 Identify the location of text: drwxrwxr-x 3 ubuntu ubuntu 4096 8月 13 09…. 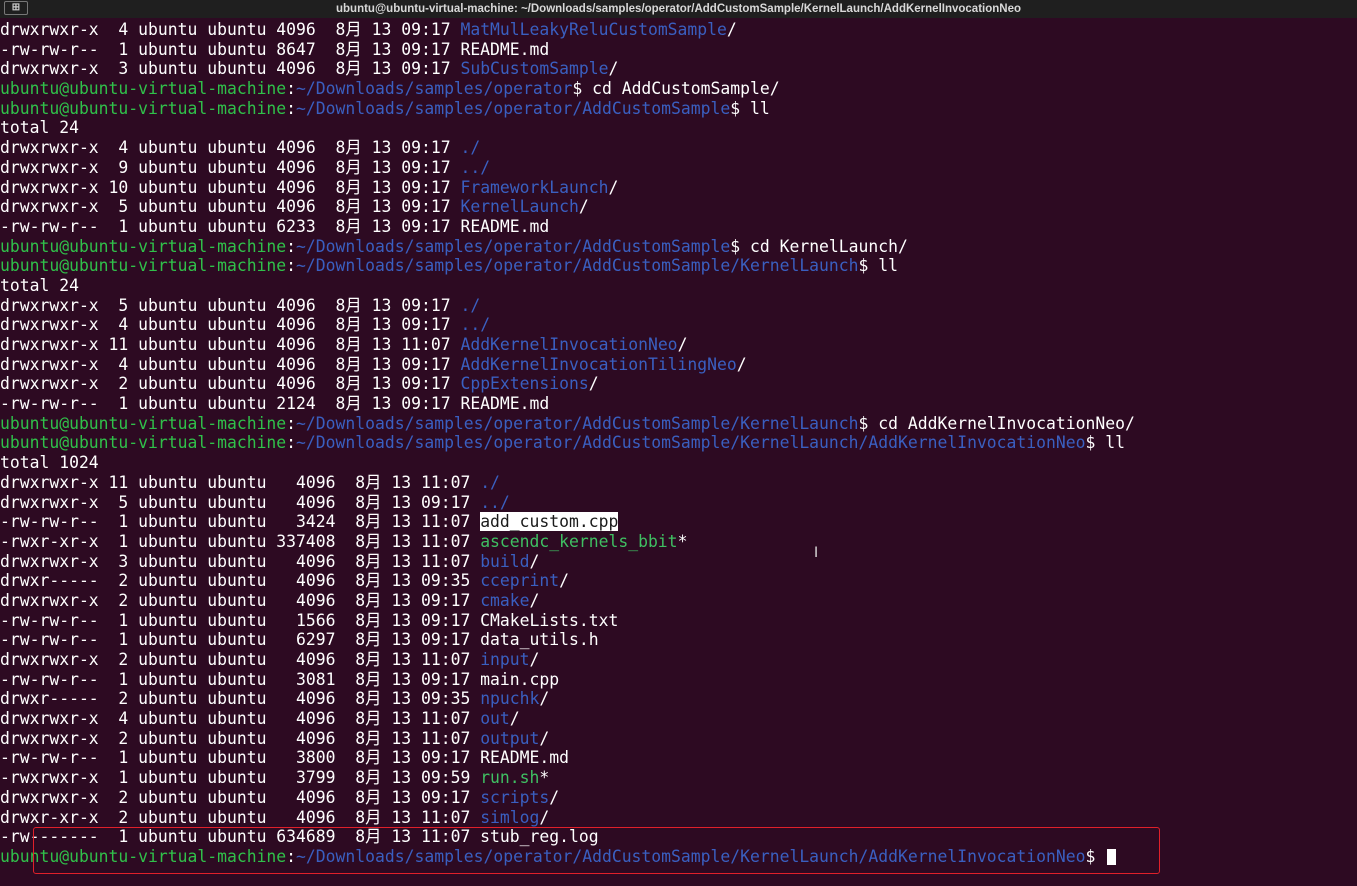
(230, 69).